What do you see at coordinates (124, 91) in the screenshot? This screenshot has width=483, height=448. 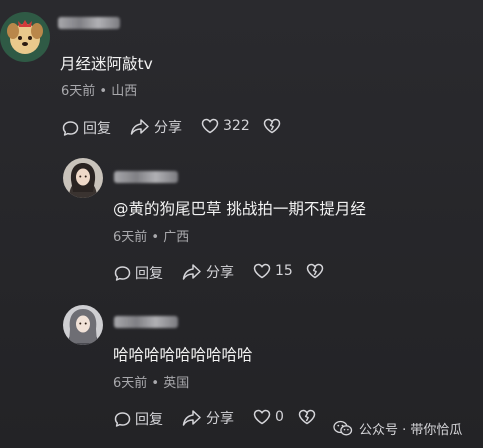 I see `comment-location: 山西` at bounding box center [124, 91].